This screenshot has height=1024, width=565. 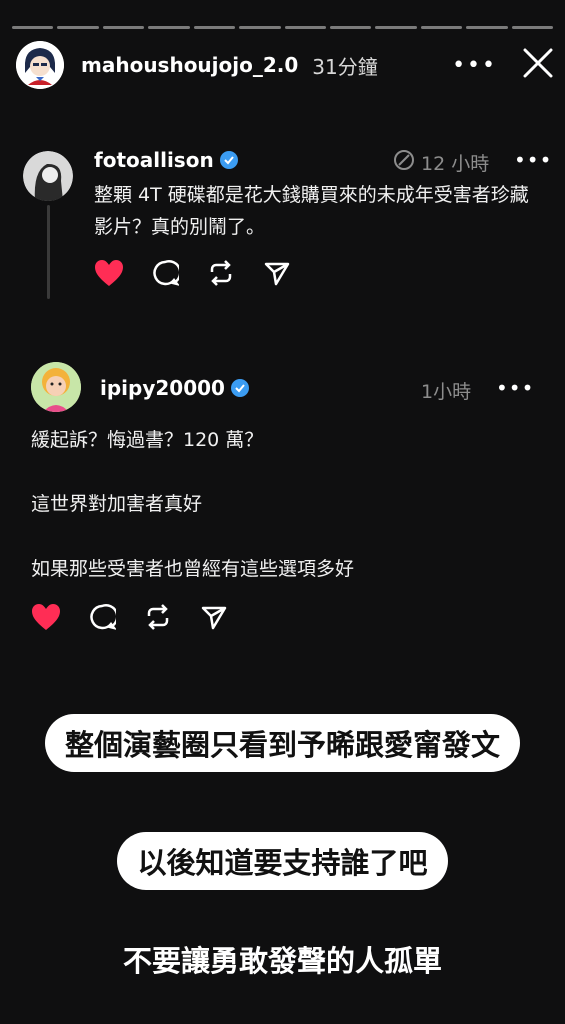 I want to click on story-caption: 整個演藝圈只看到予晞跟愛甯發文, so click(x=282, y=743).